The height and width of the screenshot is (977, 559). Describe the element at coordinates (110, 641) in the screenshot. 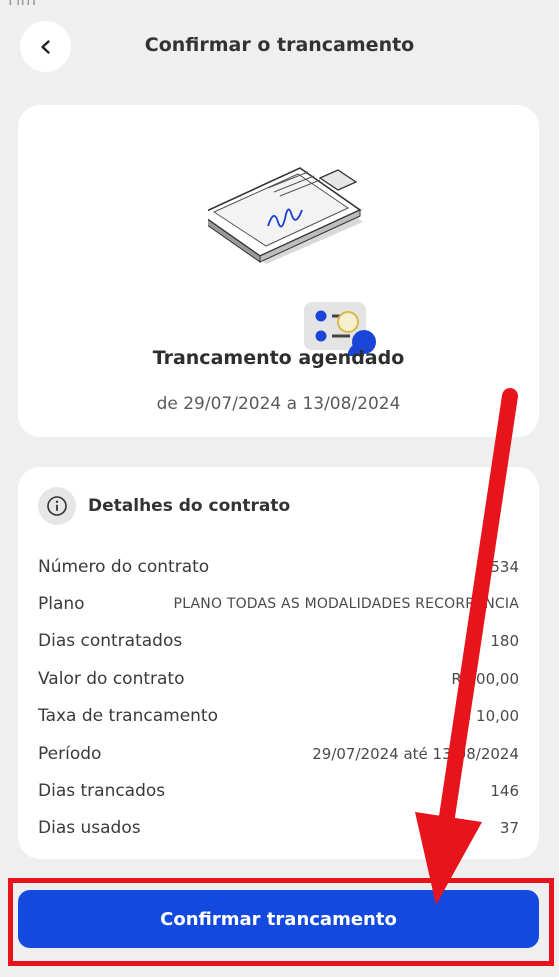

I see `row-label: Dias contratados` at that location.